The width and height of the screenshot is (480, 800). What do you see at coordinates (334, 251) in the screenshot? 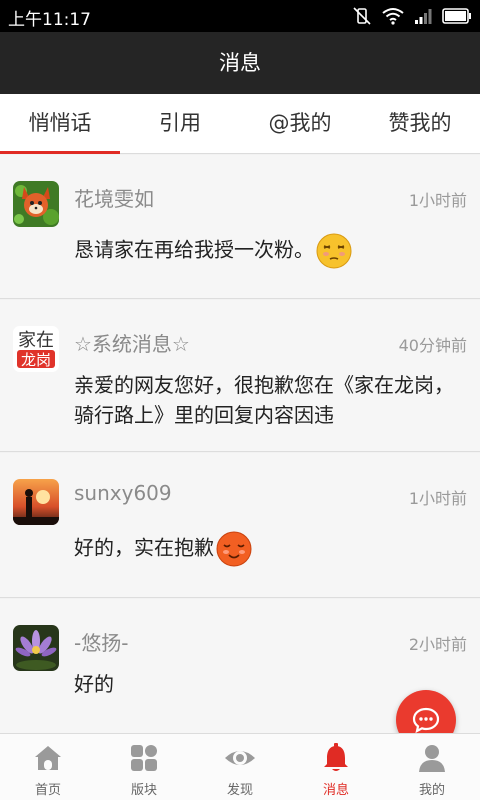
I see `sleepy-emoji-icon` at bounding box center [334, 251].